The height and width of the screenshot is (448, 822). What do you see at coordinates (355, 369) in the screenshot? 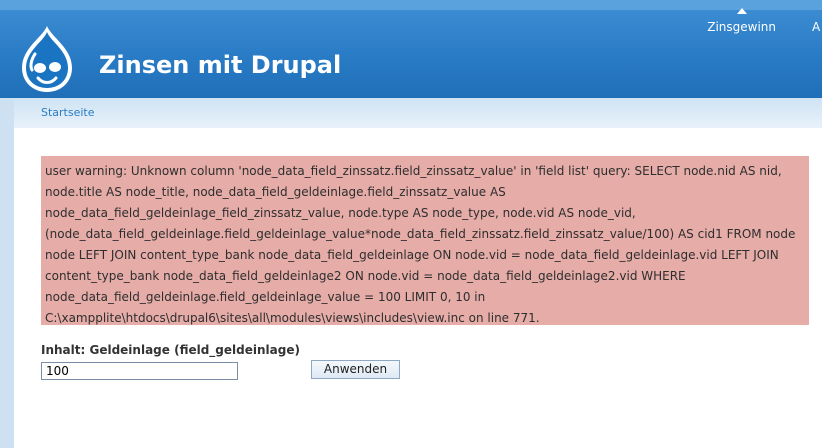
I see `apply-button: Anwenden` at bounding box center [355, 369].